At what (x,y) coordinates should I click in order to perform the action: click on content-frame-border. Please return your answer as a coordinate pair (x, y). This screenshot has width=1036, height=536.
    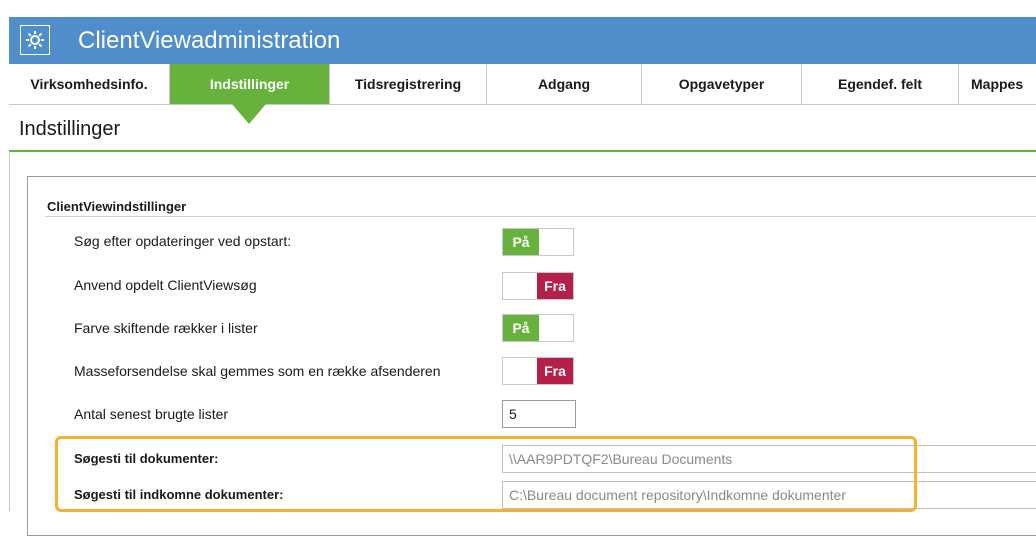
    Looking at the image, I should click on (9, 331).